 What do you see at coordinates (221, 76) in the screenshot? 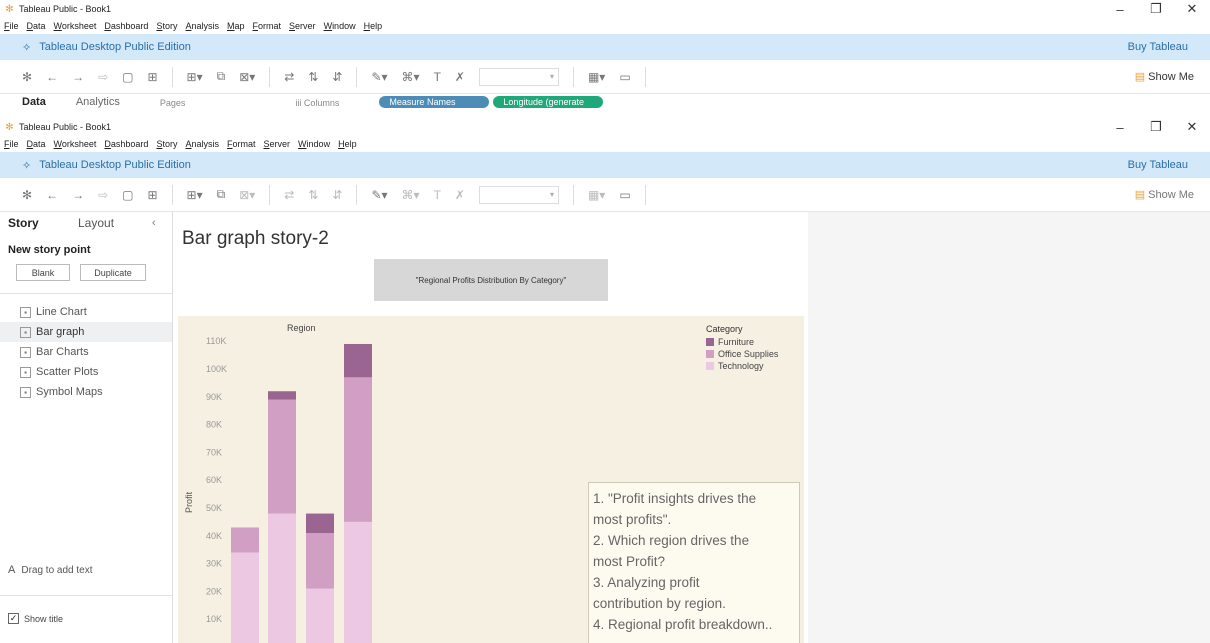
I see `duplicate-sheet-icon: ⧉` at bounding box center [221, 76].